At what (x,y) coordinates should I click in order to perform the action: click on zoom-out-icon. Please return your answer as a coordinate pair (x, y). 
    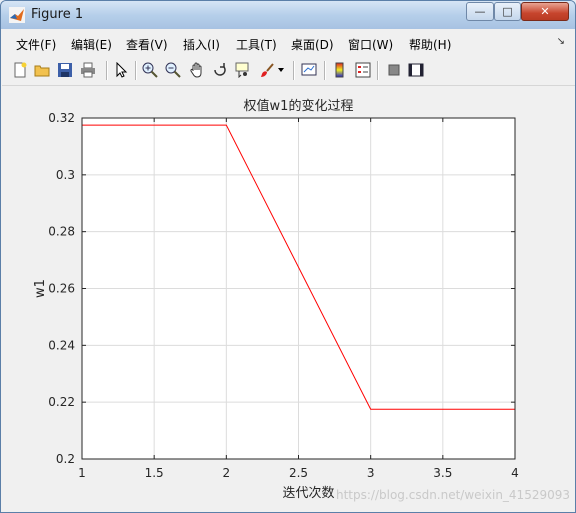
    Looking at the image, I should click on (173, 70).